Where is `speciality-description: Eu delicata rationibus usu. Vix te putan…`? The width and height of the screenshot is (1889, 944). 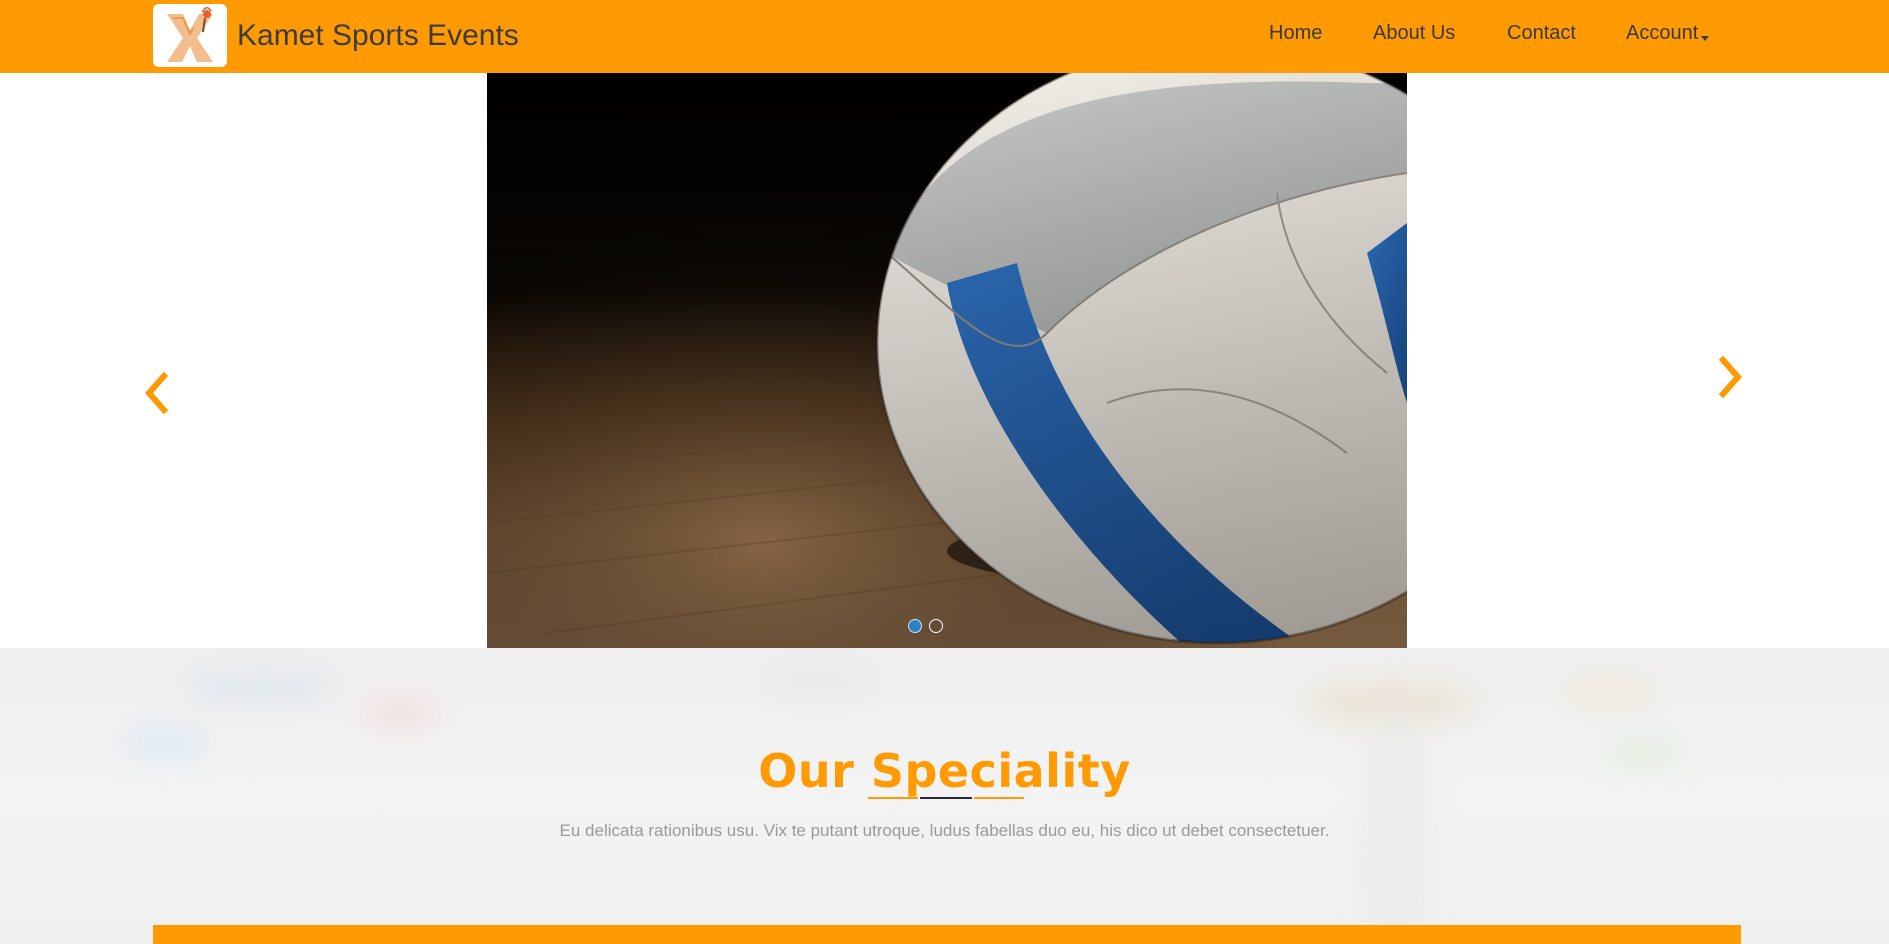
speciality-description: Eu delicata rationibus usu. Vix te putan… is located at coordinates (944, 830).